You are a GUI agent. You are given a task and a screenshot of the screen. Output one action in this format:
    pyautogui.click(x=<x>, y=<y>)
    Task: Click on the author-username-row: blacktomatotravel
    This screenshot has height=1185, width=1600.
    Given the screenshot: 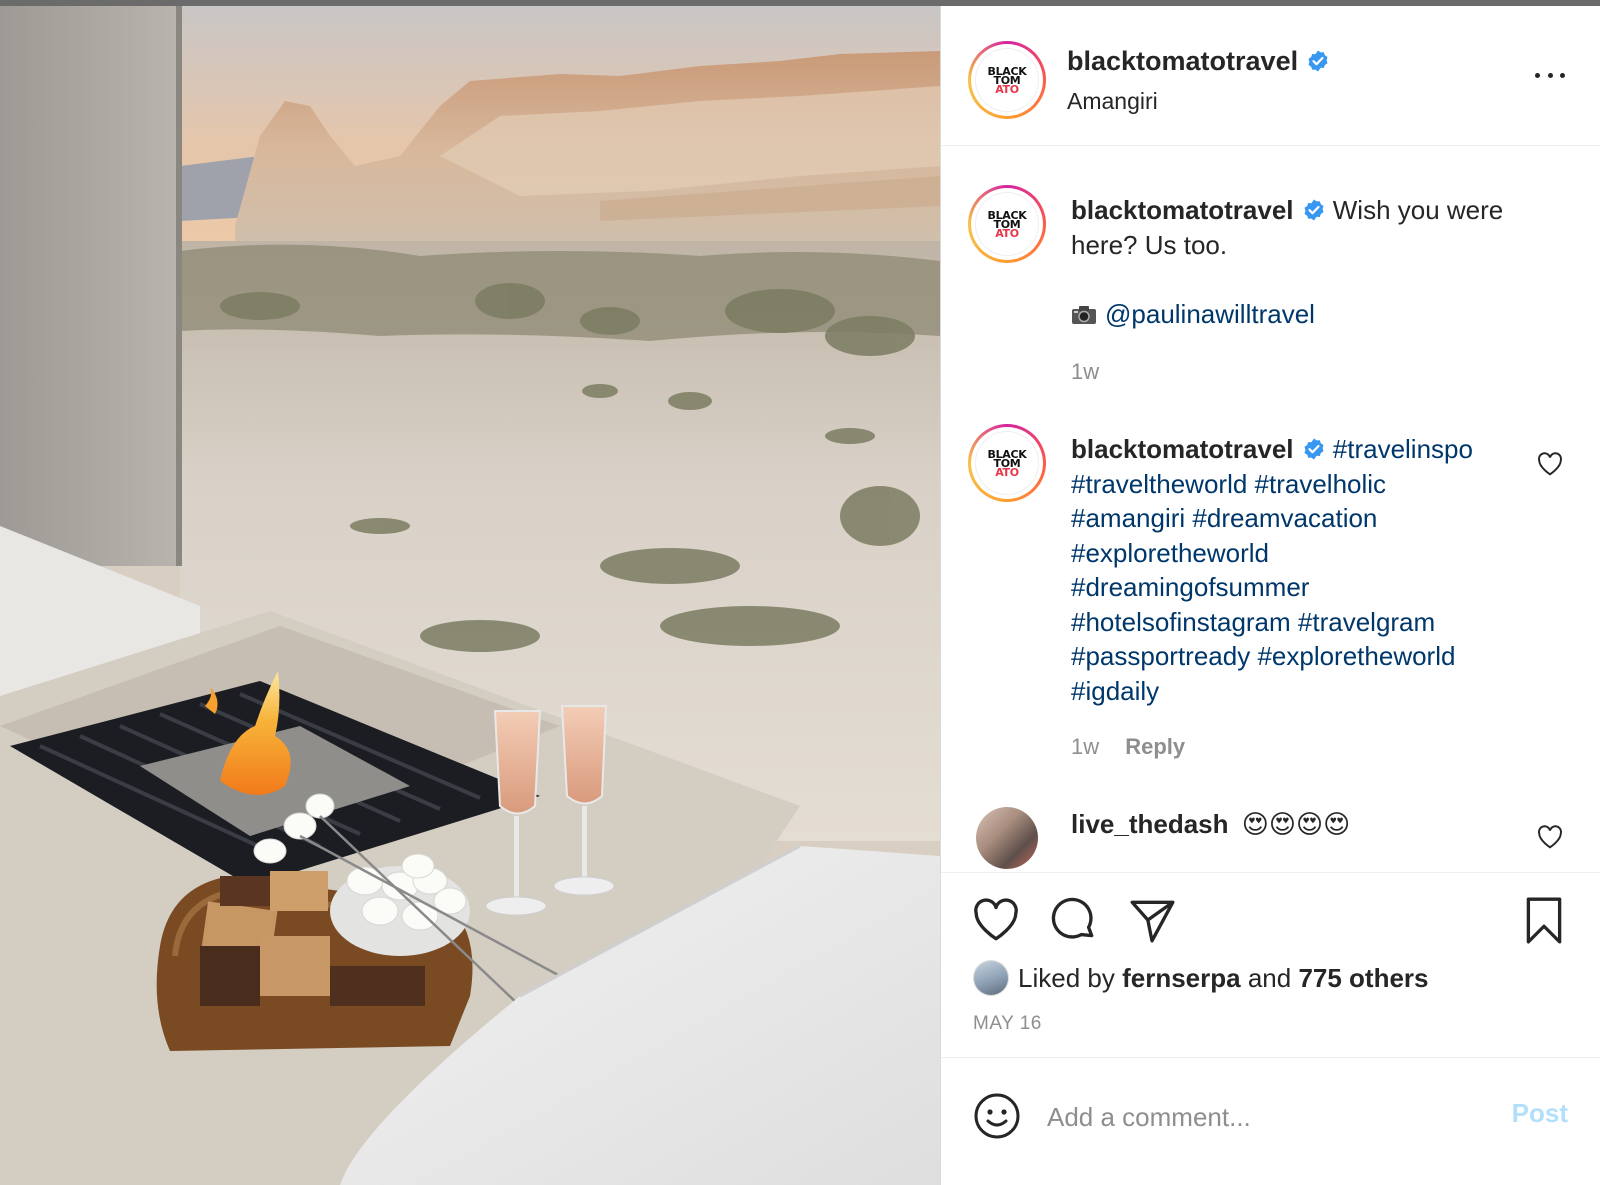 What is the action you would take?
    pyautogui.click(x=1198, y=61)
    